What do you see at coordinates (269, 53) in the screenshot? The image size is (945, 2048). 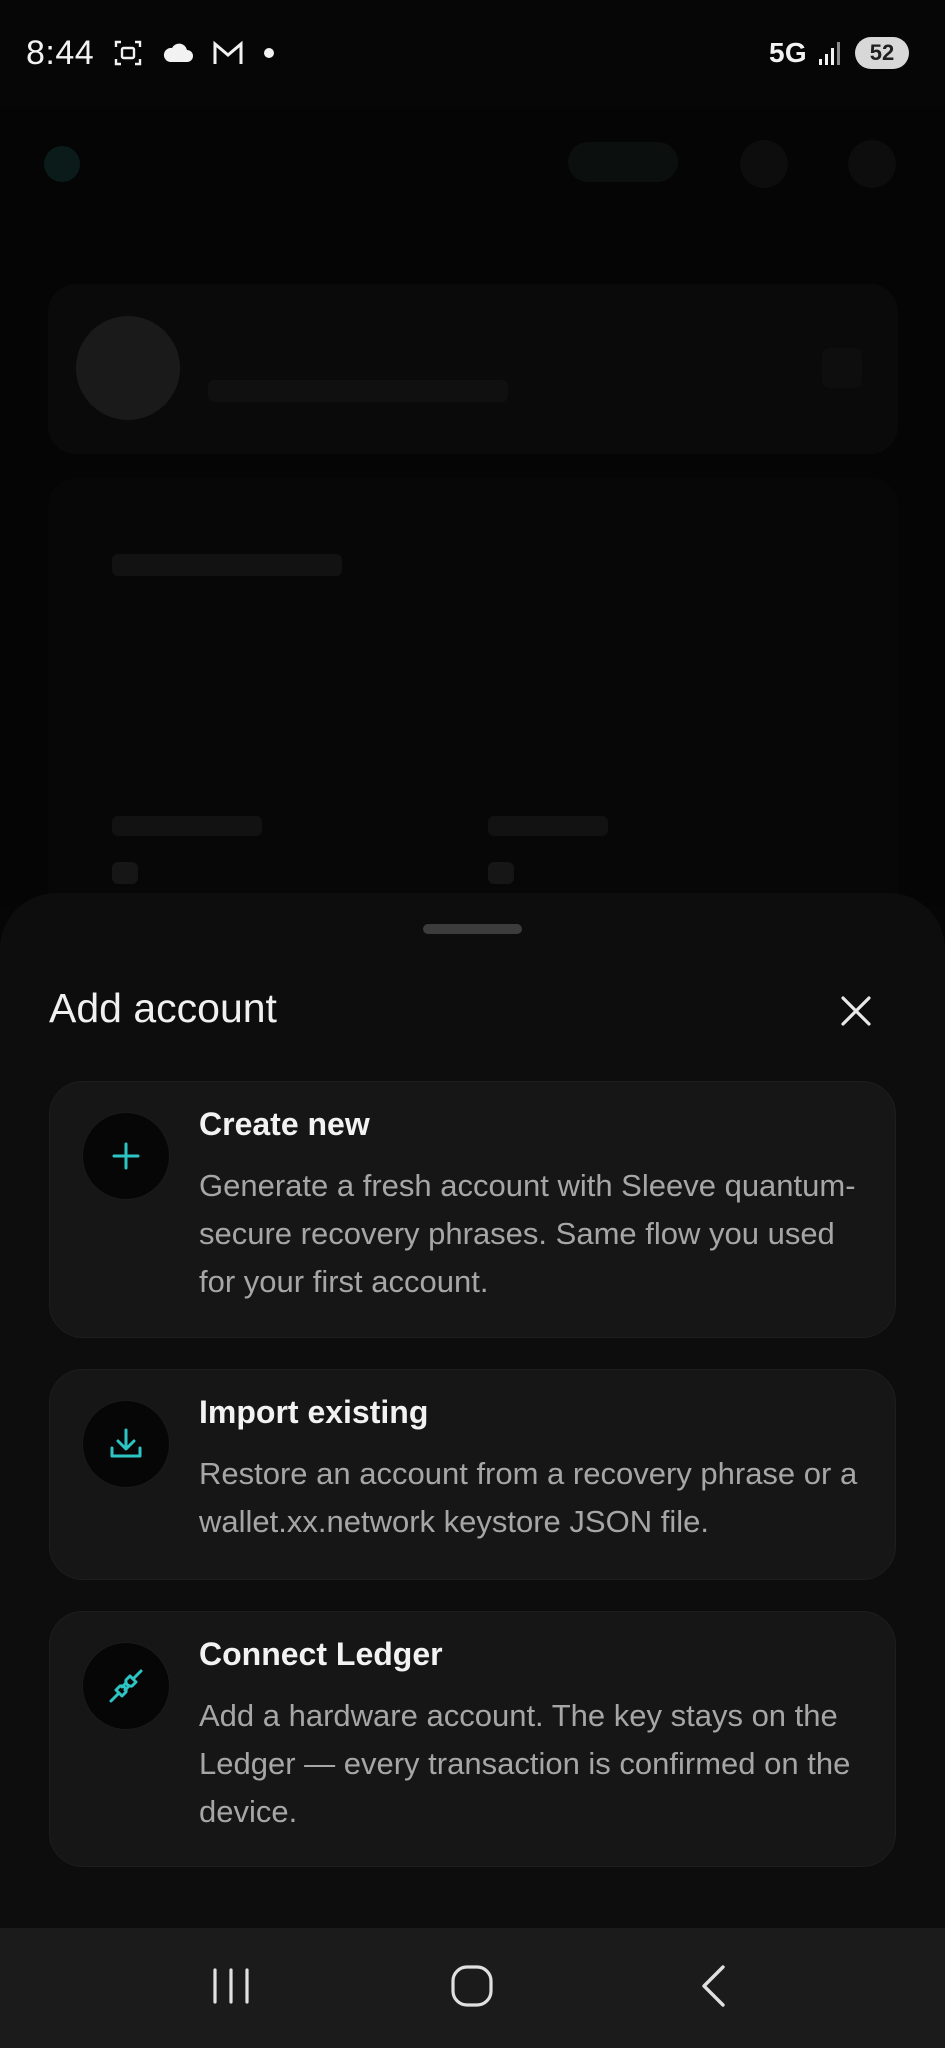 I see `notification-dot-icon` at bounding box center [269, 53].